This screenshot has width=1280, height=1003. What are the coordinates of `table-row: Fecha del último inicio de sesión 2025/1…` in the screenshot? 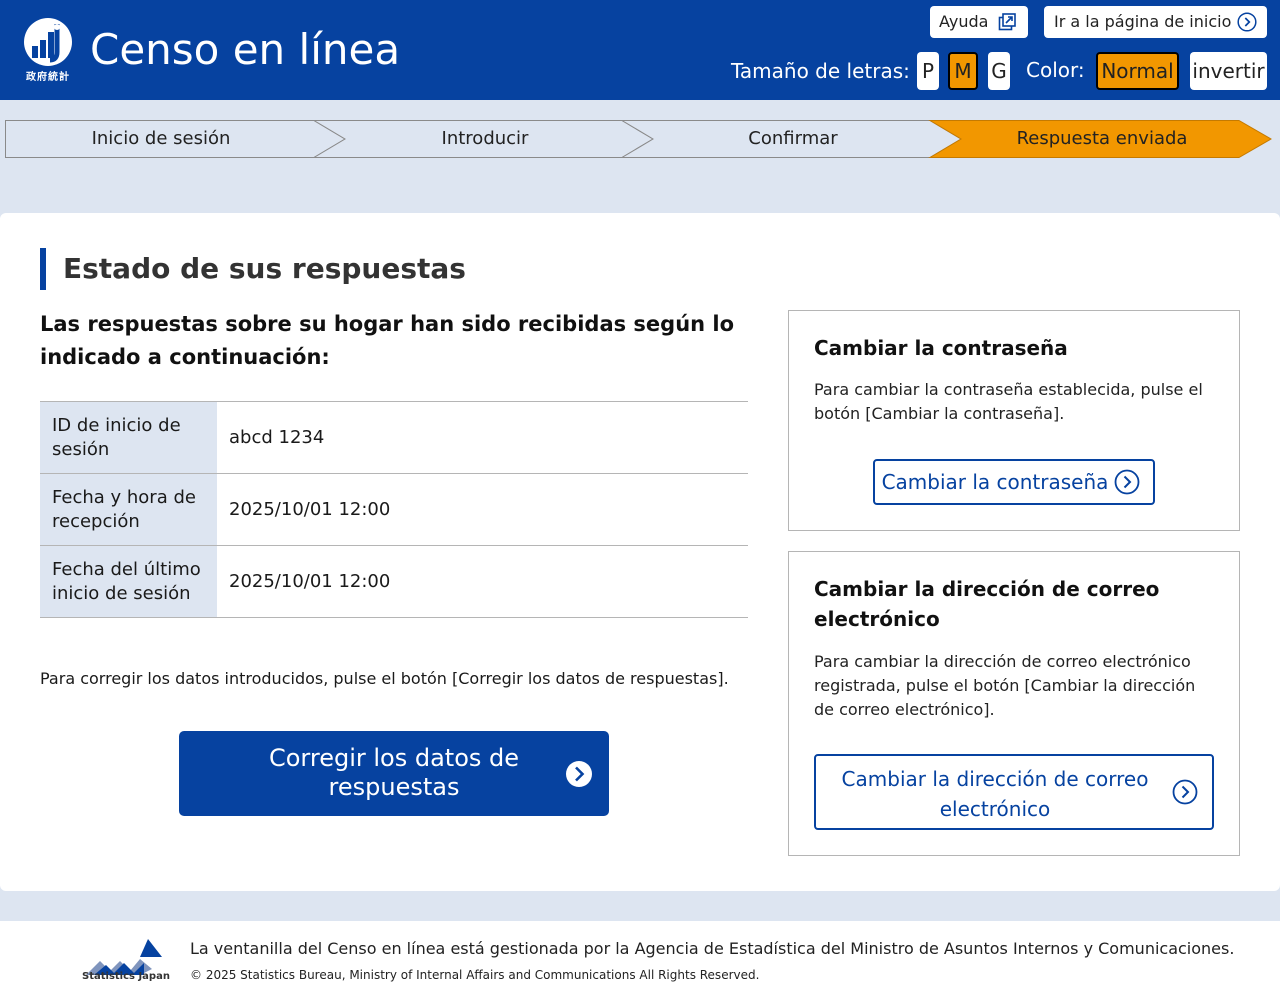 It's located at (394, 581).